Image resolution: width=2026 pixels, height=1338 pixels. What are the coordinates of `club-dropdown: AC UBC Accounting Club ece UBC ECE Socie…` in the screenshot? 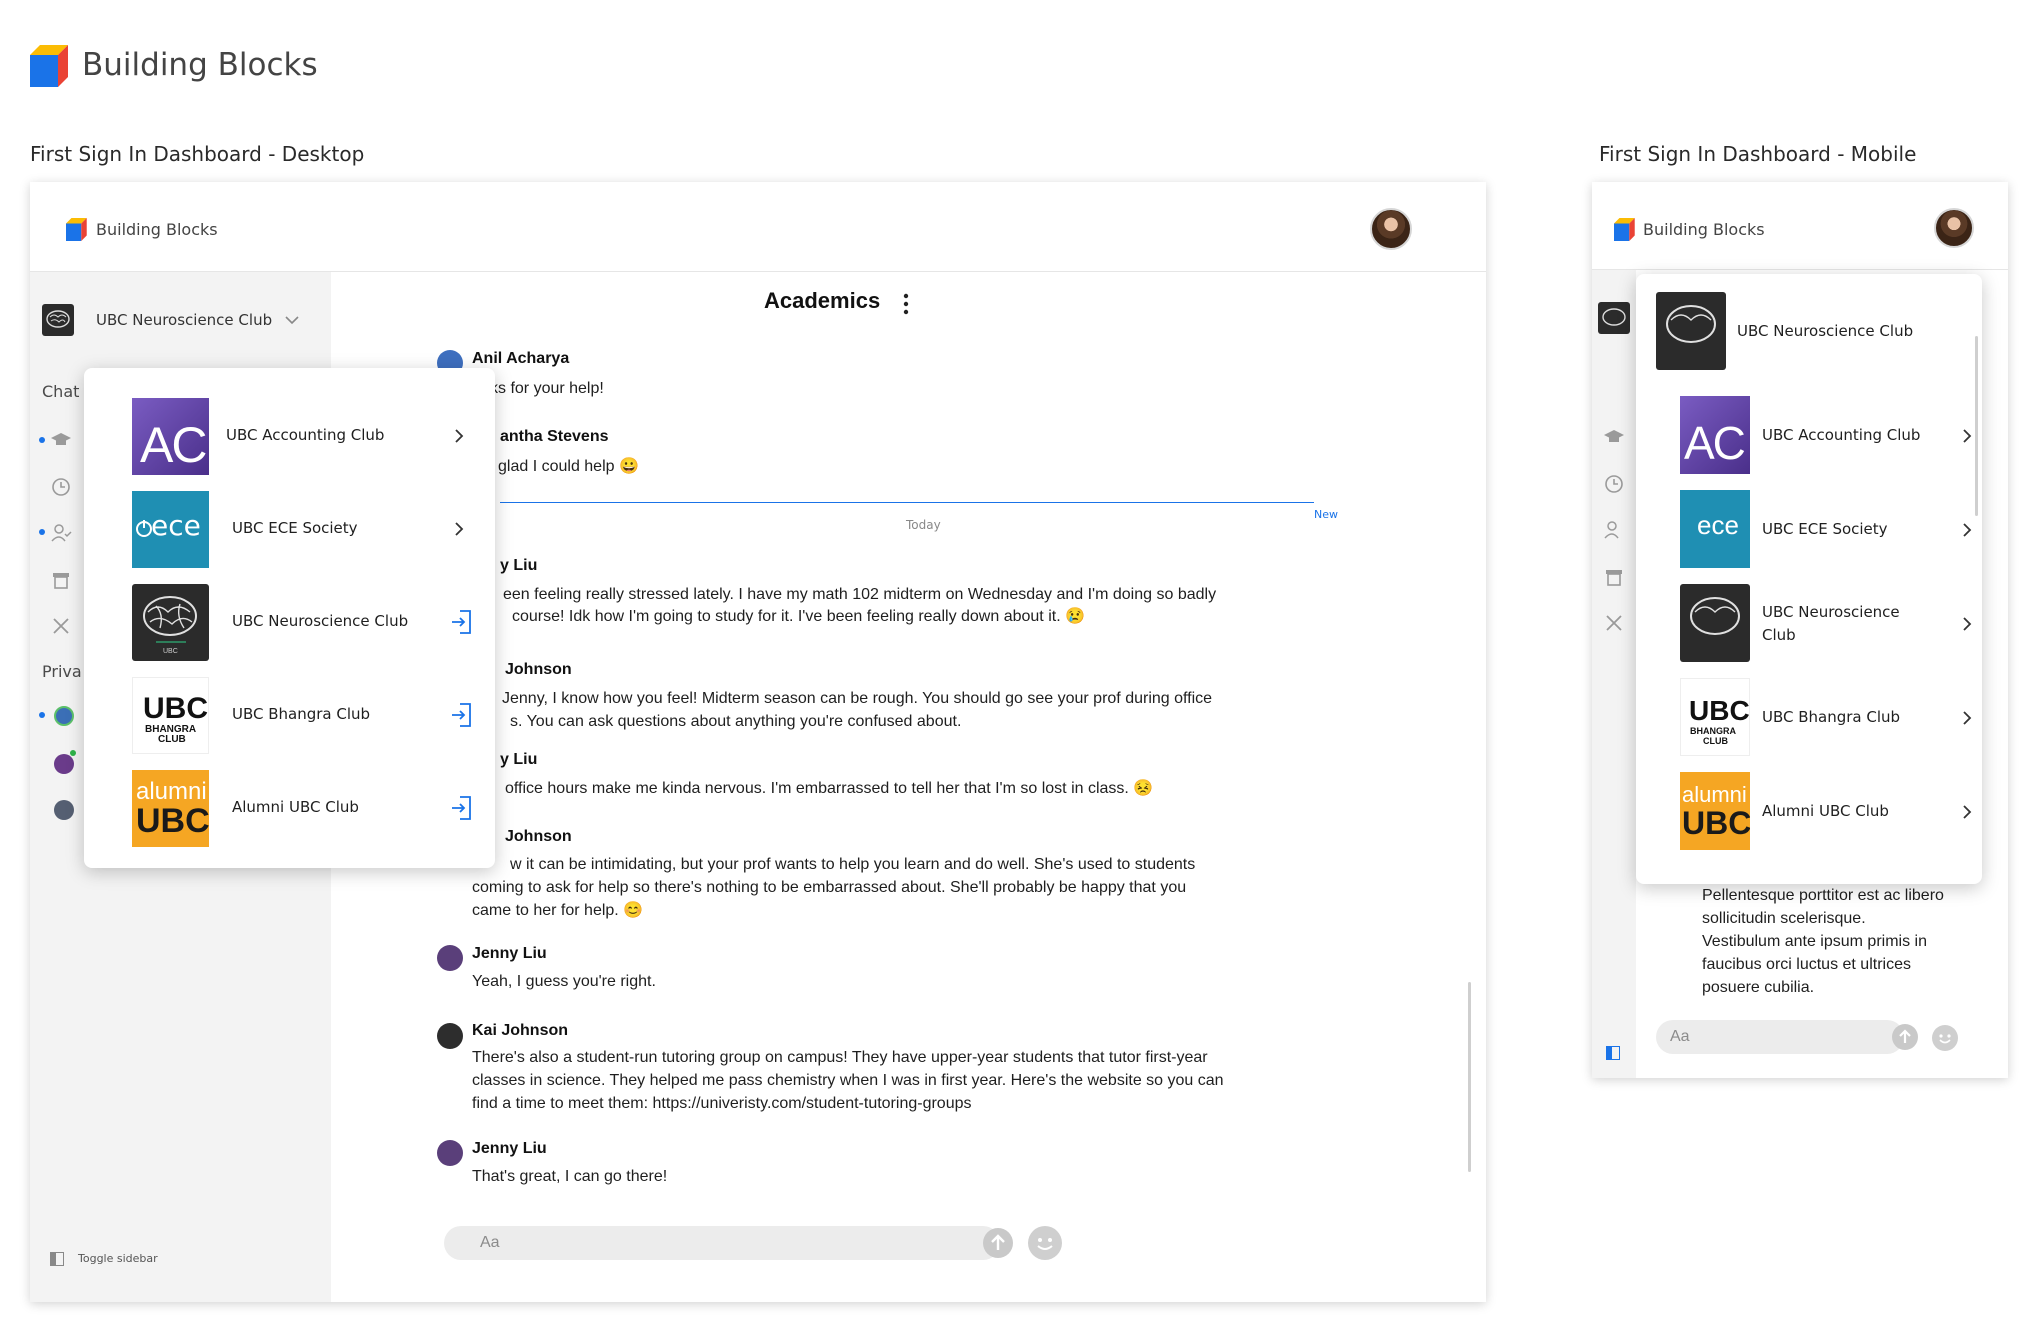 It's located at (289, 618).